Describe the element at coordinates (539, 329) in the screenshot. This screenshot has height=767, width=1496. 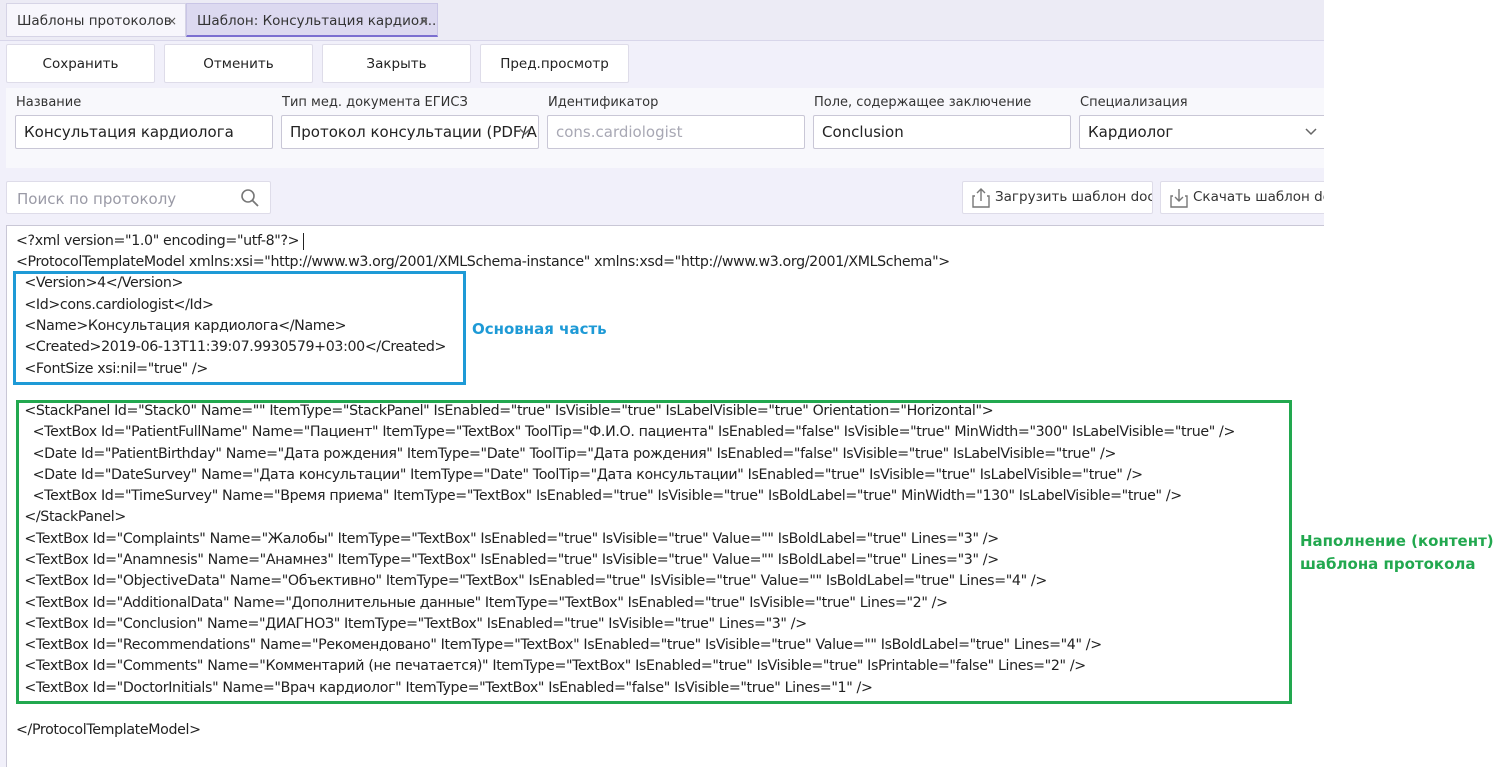
I see `main-part-annotation: Основная часть` at that location.